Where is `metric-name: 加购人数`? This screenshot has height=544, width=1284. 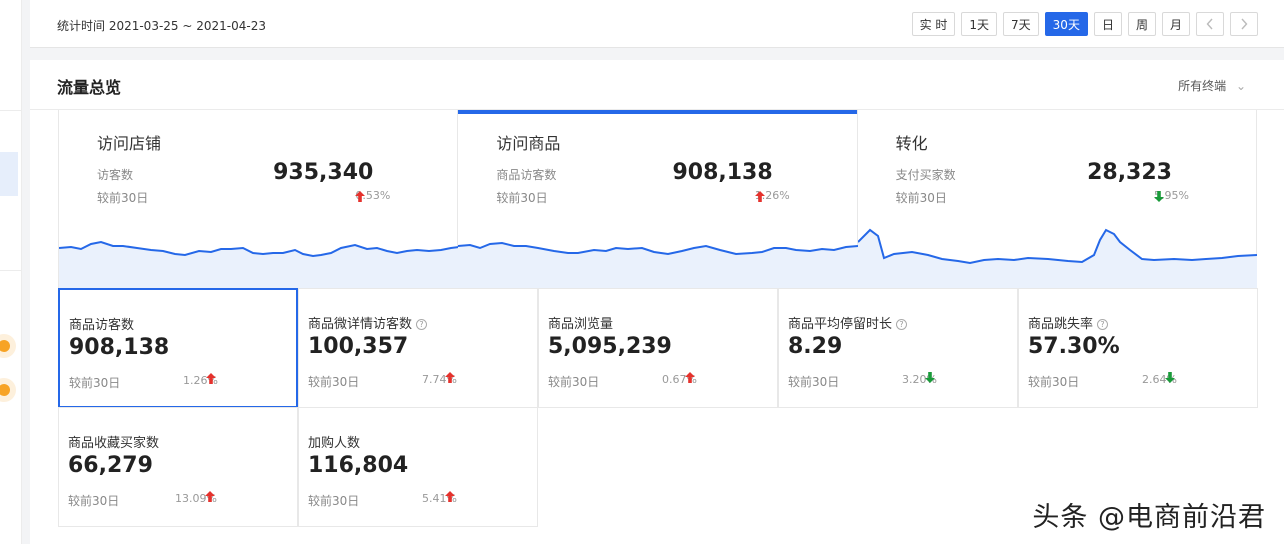 metric-name: 加购人数 is located at coordinates (334, 443).